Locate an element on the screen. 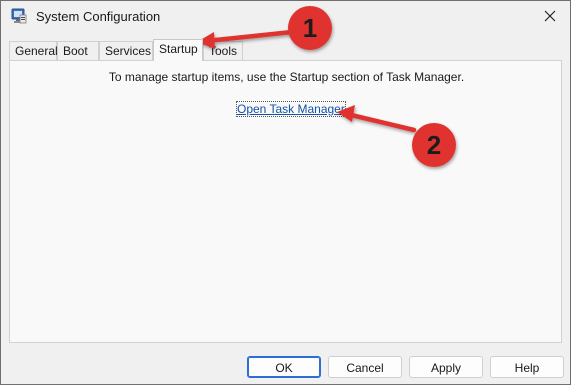  open-task-manager-link: Open Task Manager is located at coordinates (291, 109).